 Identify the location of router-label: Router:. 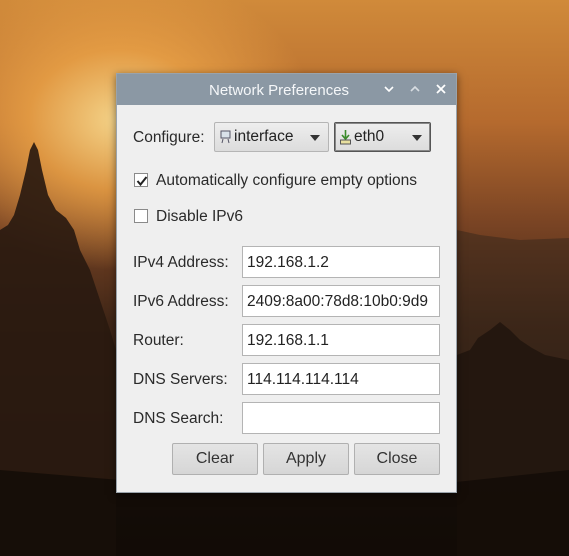
(158, 340).